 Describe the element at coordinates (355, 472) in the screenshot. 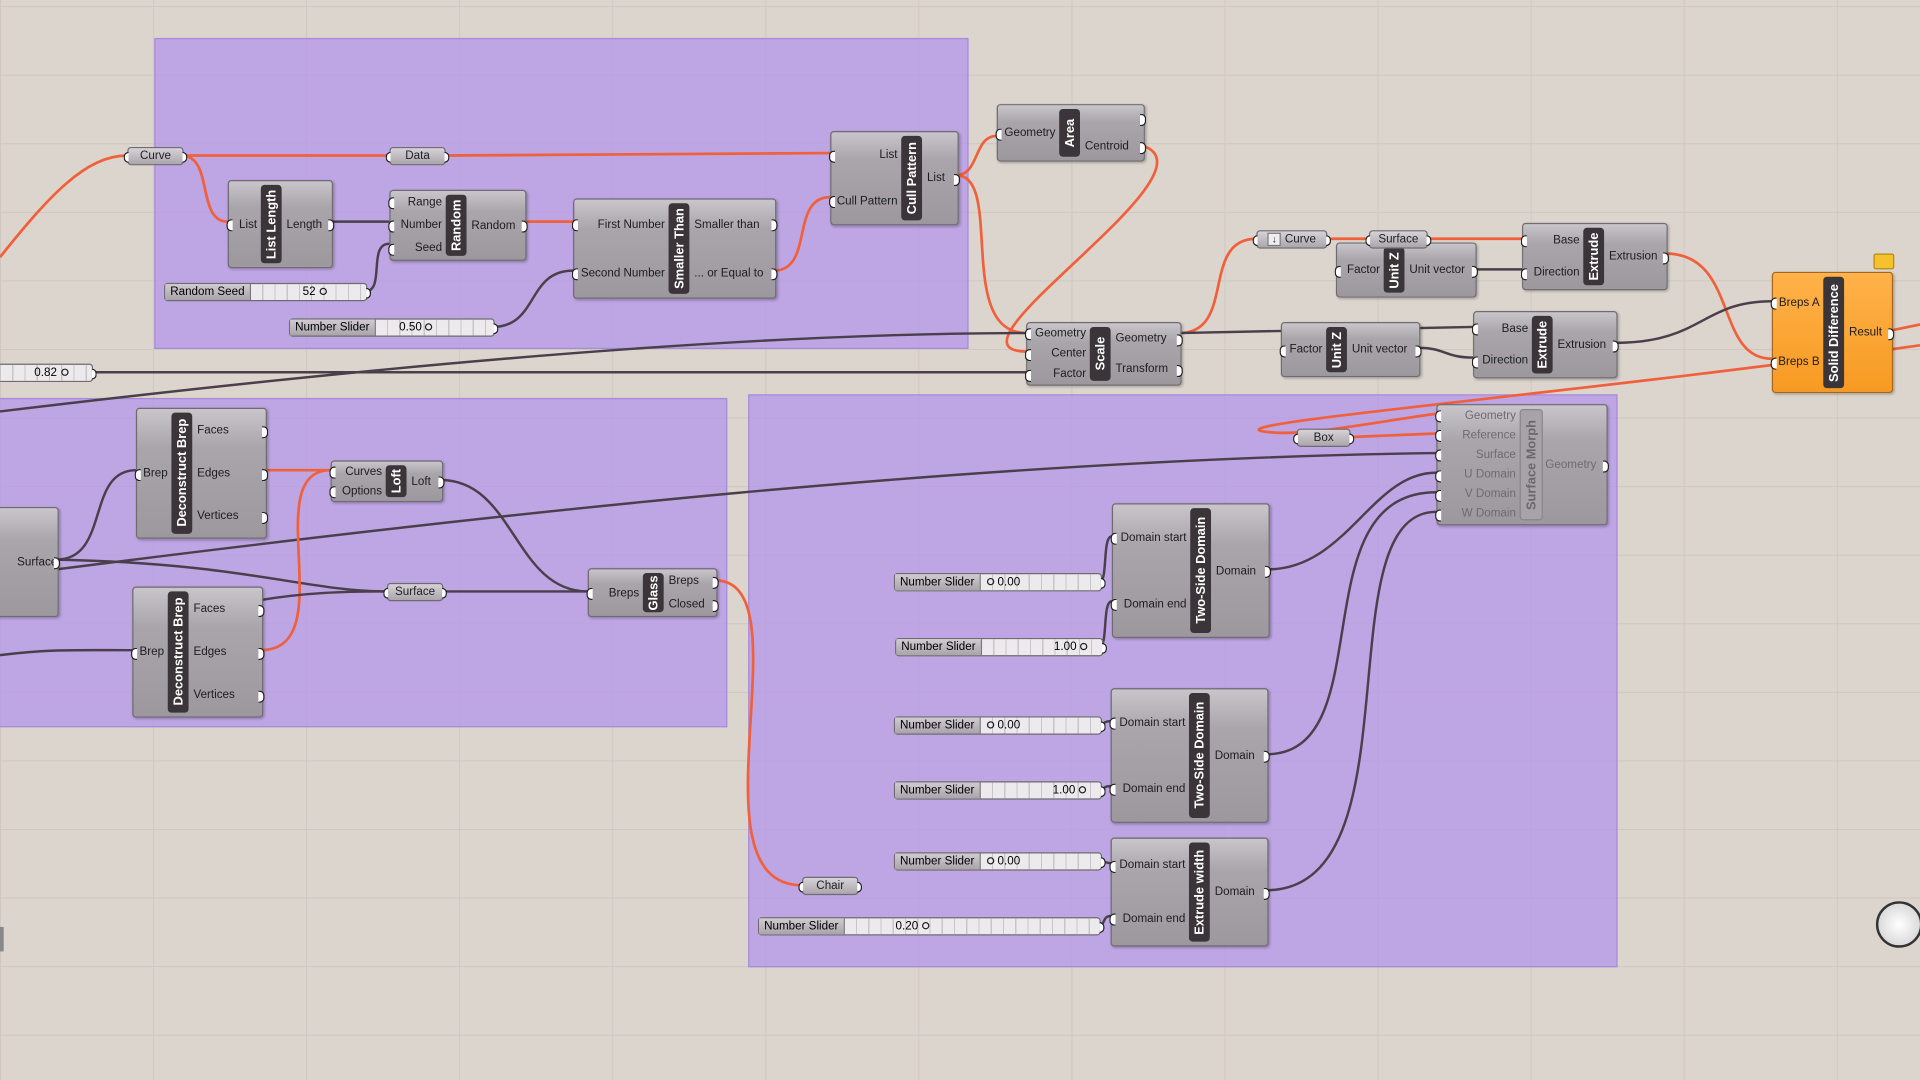

I see `input-curves: Curves` at that location.